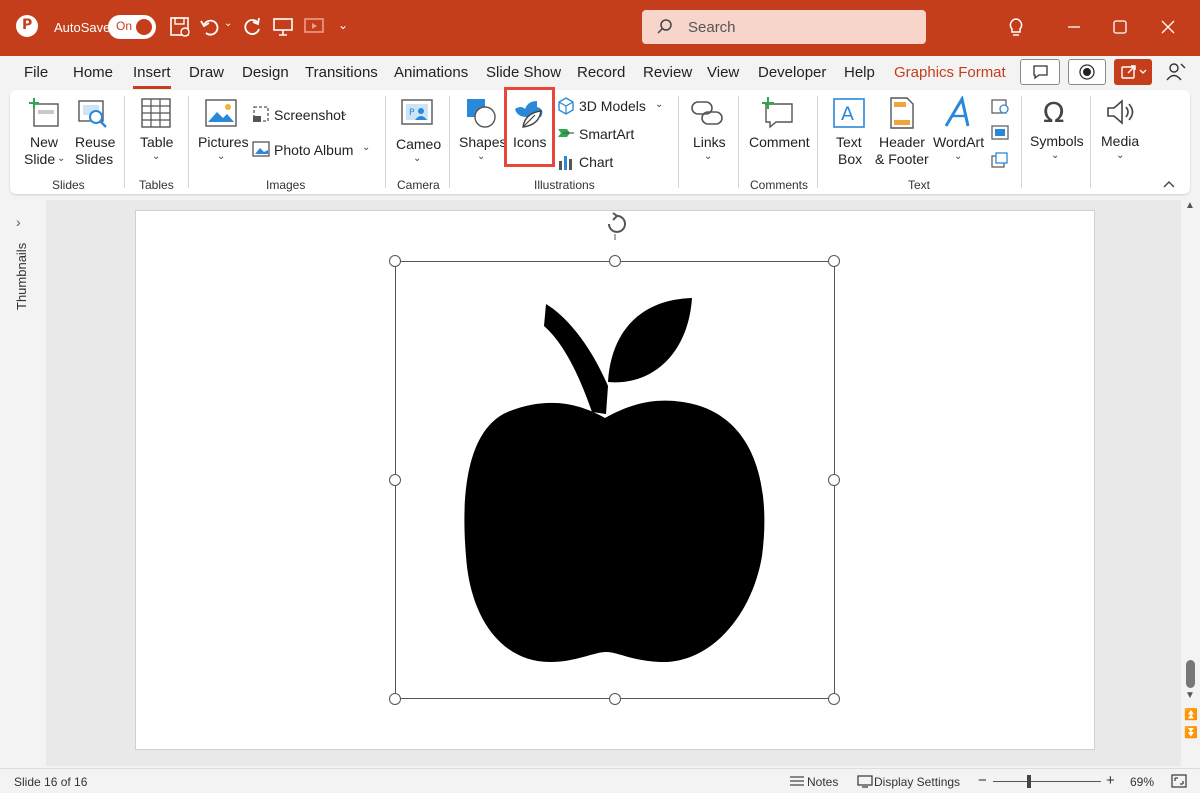 This screenshot has height=793, width=1200. Describe the element at coordinates (707, 113) in the screenshot. I see `links-icon` at that location.